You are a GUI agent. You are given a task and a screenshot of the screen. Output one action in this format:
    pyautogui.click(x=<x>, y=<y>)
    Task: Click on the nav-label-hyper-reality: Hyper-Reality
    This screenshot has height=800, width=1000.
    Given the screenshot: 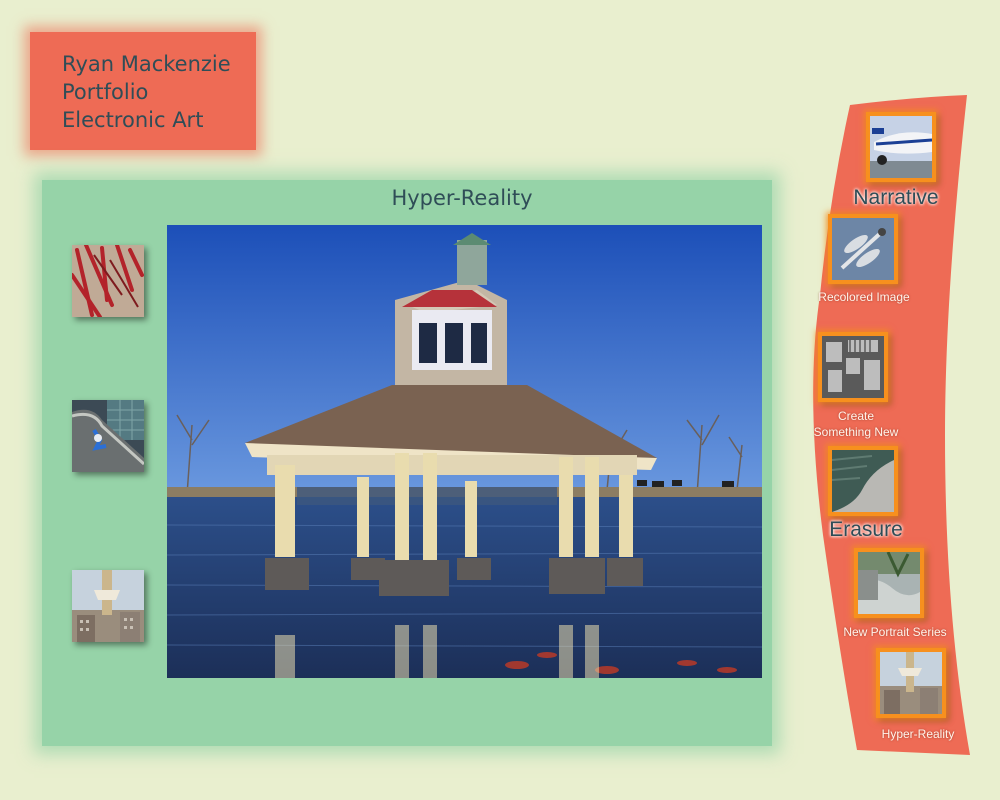 What is the action you would take?
    pyautogui.click(x=918, y=734)
    